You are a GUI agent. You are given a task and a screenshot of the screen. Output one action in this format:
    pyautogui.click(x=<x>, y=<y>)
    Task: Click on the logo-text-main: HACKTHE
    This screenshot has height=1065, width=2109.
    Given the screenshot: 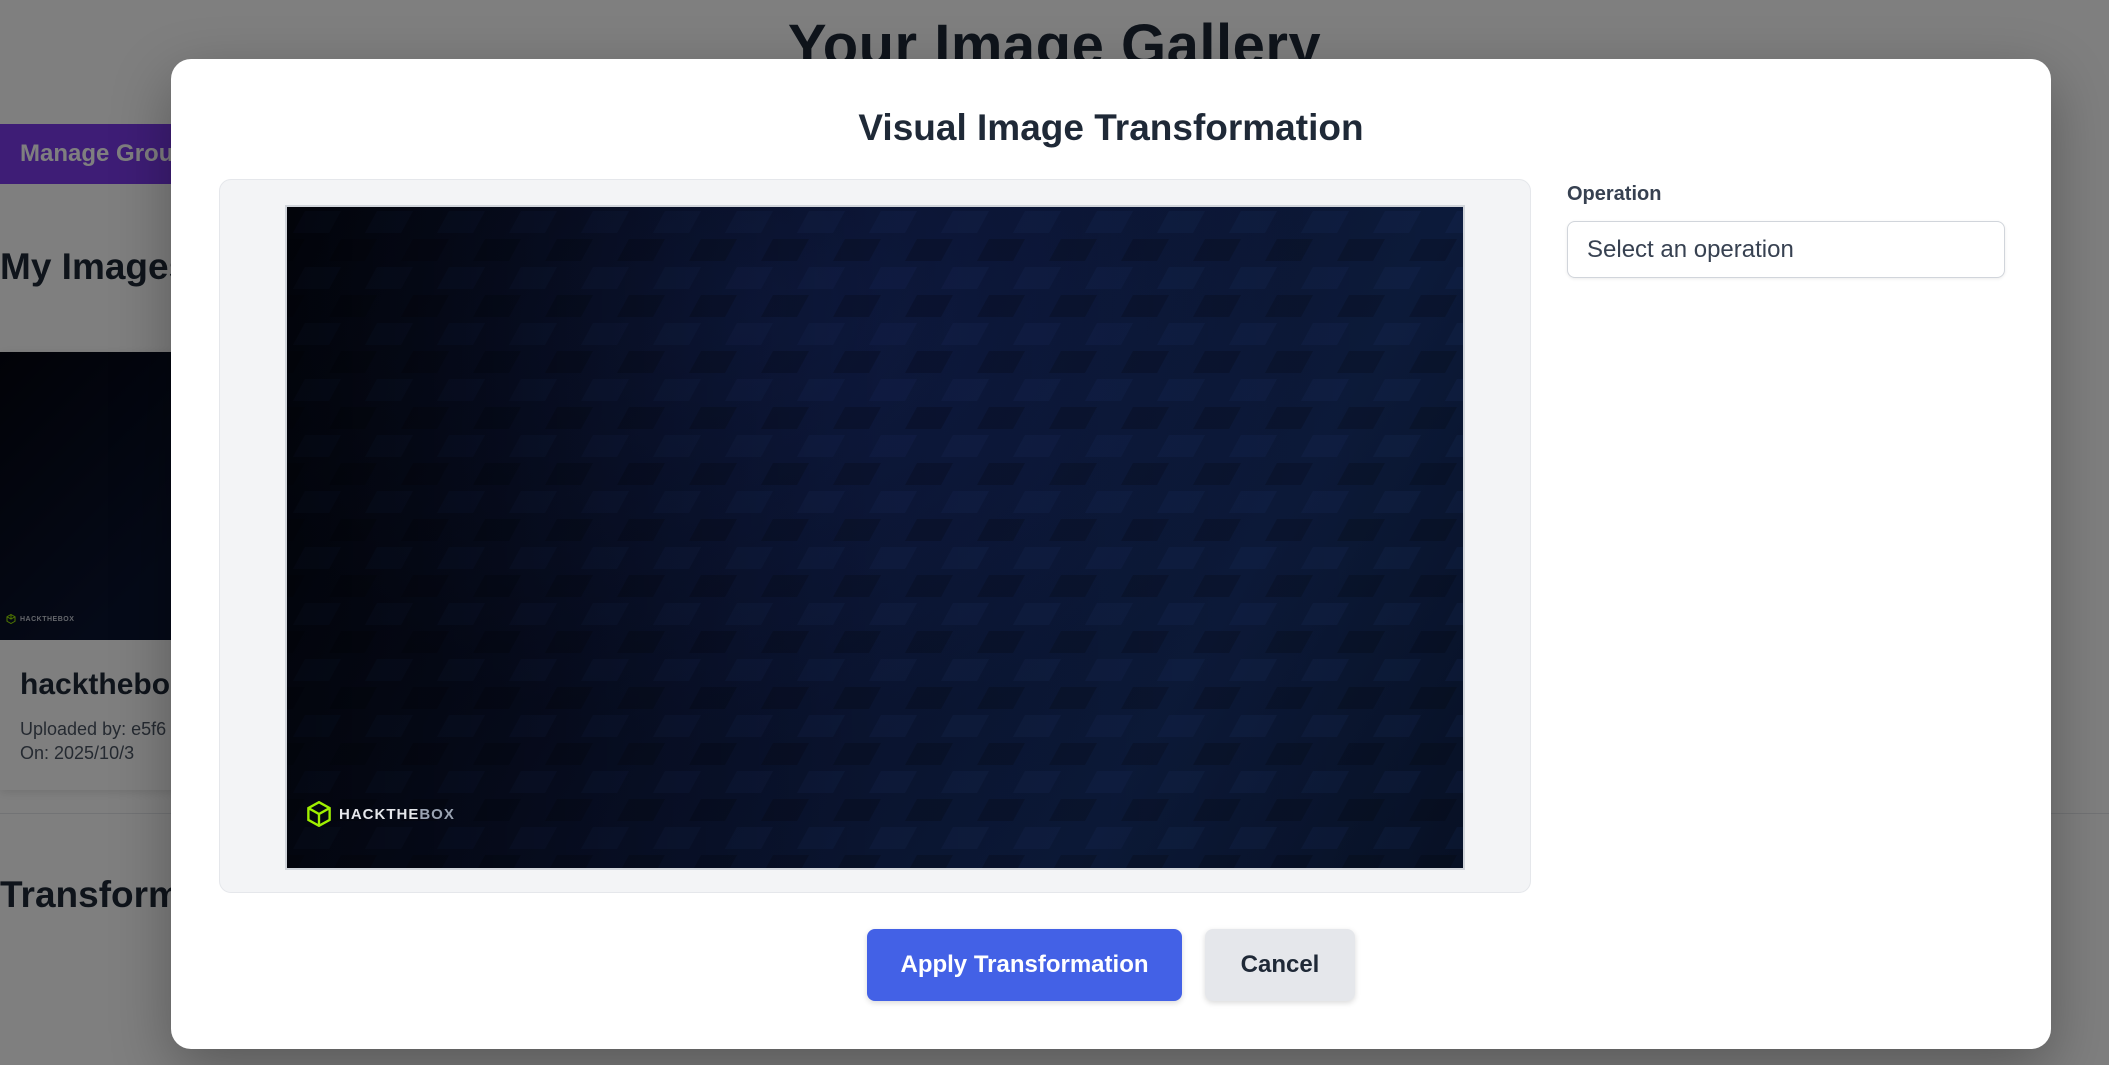 What is the action you would take?
    pyautogui.click(x=379, y=814)
    